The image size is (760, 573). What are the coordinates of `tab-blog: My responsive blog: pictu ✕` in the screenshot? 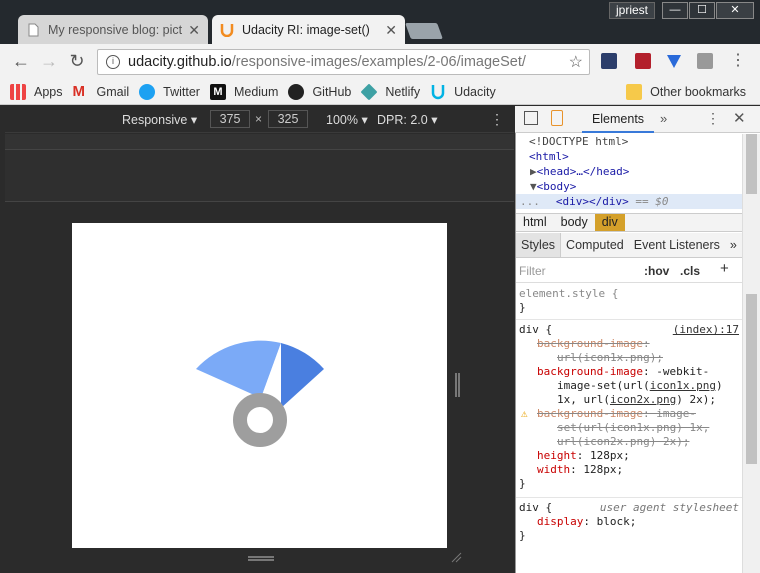 It's located at (113, 30).